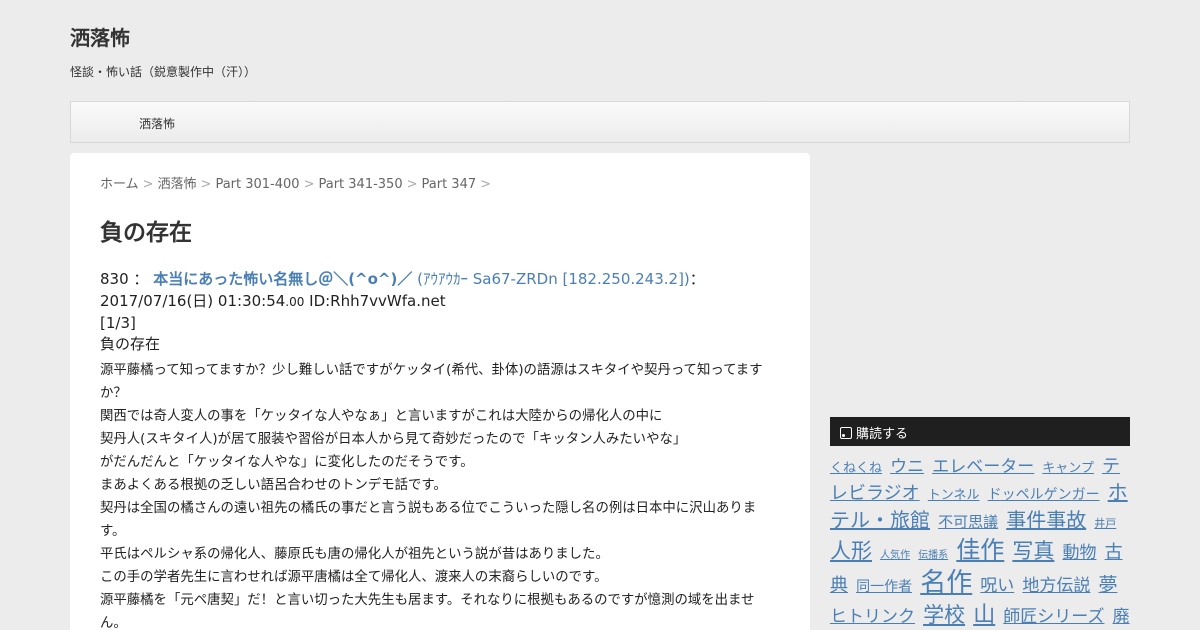 The height and width of the screenshot is (630, 1200). What do you see at coordinates (697, 279) in the screenshot?
I see `meta-colon: ：` at bounding box center [697, 279].